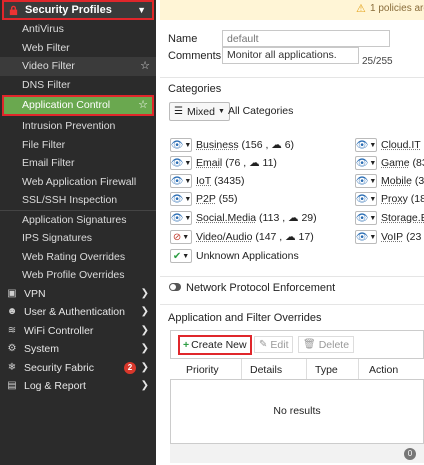  Describe the element at coordinates (78, 275) in the screenshot. I see `sidebar-item-web-profile-overrides: Web Profile Overrides` at that location.